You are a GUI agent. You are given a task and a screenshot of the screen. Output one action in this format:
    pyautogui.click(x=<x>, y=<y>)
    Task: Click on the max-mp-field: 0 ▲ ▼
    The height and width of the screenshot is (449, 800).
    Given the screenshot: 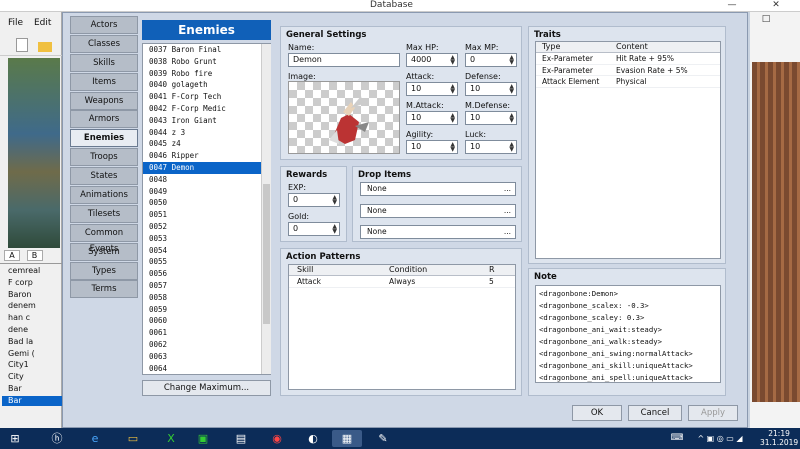 What is the action you would take?
    pyautogui.click(x=491, y=60)
    